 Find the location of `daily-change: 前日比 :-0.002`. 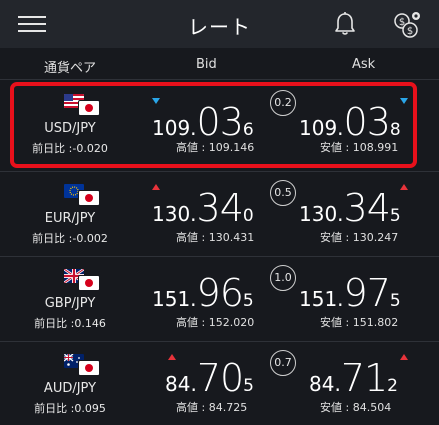

daily-change: 前日比 :-0.002 is located at coordinates (70, 238).